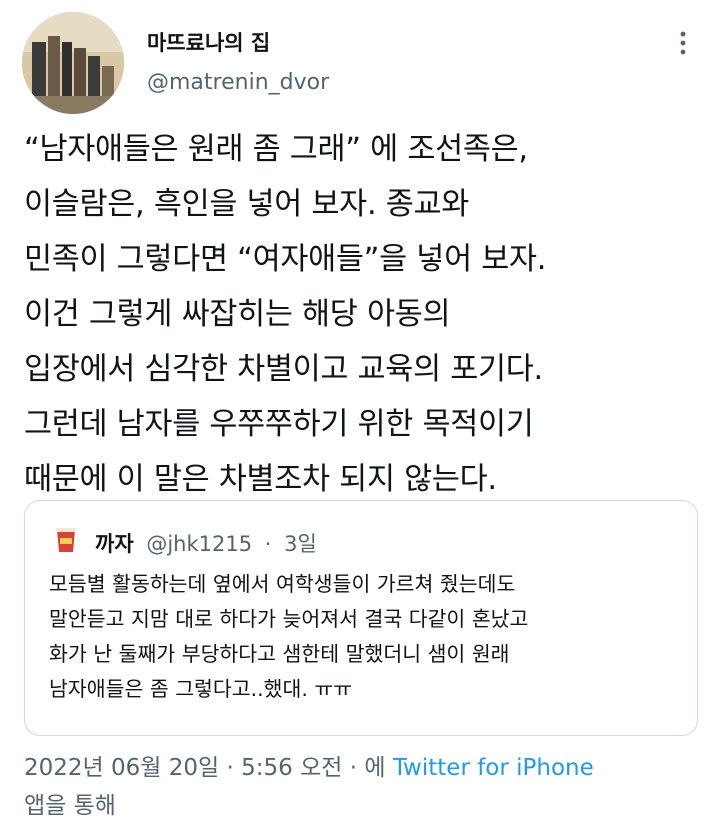 The width and height of the screenshot is (720, 837). I want to click on quoted-time: 3일, so click(300, 544).